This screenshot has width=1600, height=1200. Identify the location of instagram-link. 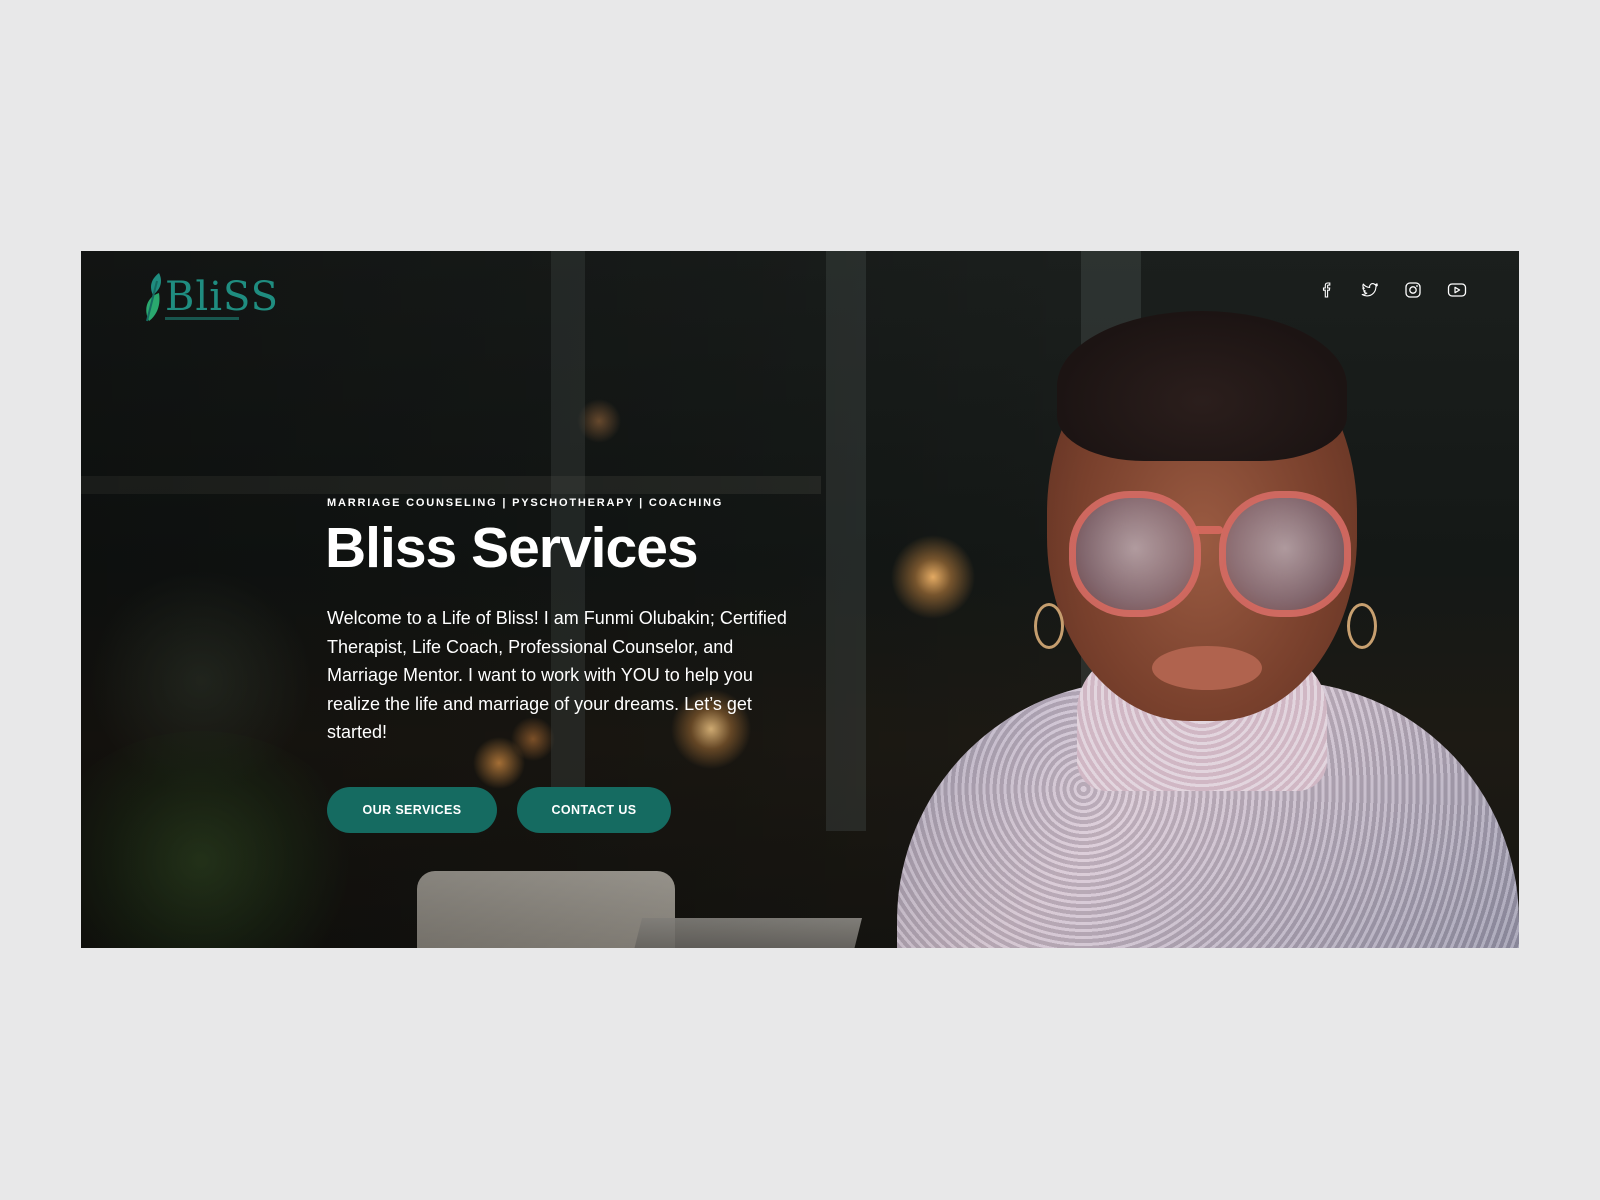
(1413, 290).